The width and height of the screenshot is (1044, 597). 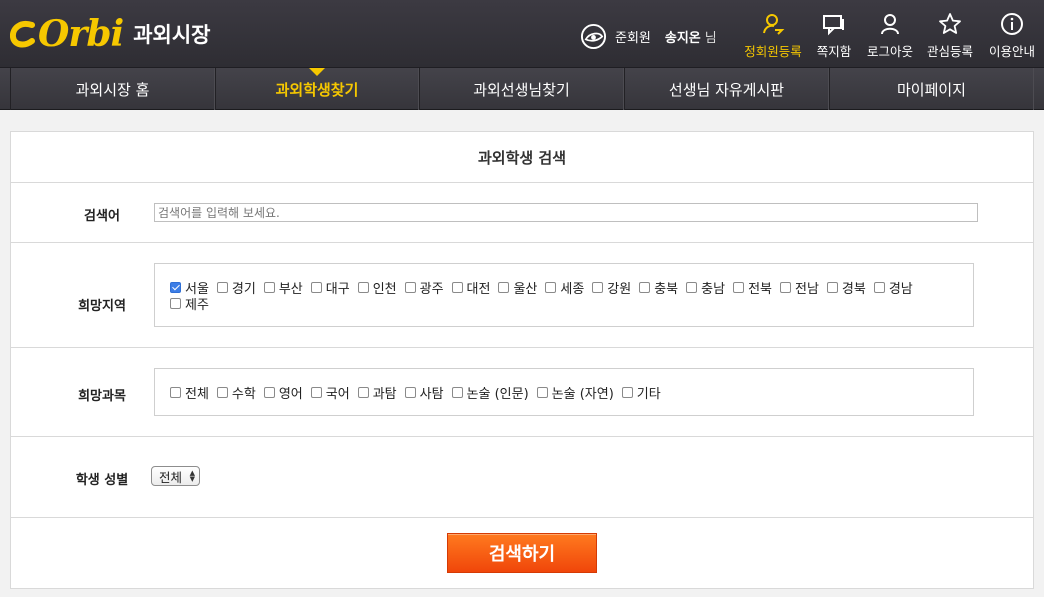 I want to click on subject-option: 수학, so click(x=236, y=393).